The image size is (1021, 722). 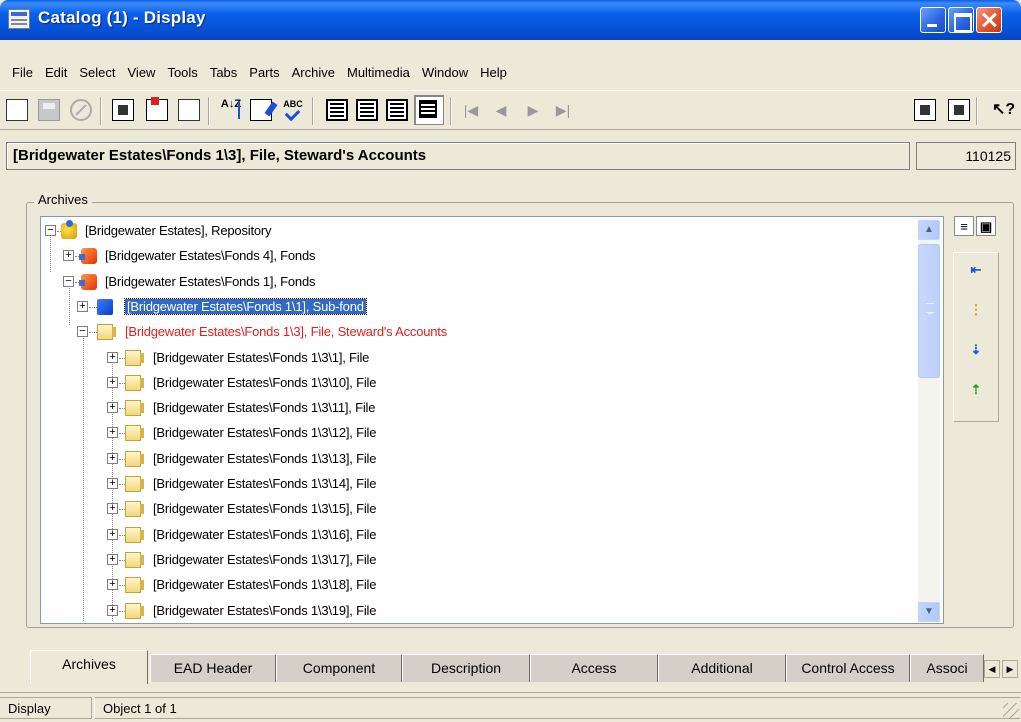 What do you see at coordinates (925, 110) in the screenshot?
I see `import-icon` at bounding box center [925, 110].